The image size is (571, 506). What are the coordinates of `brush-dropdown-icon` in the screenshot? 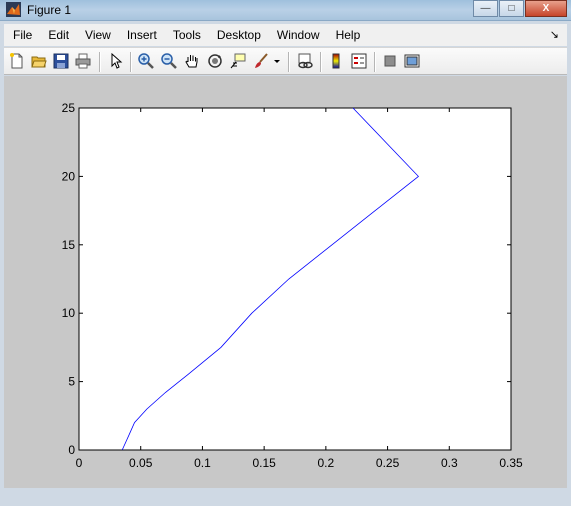 It's located at (277, 61).